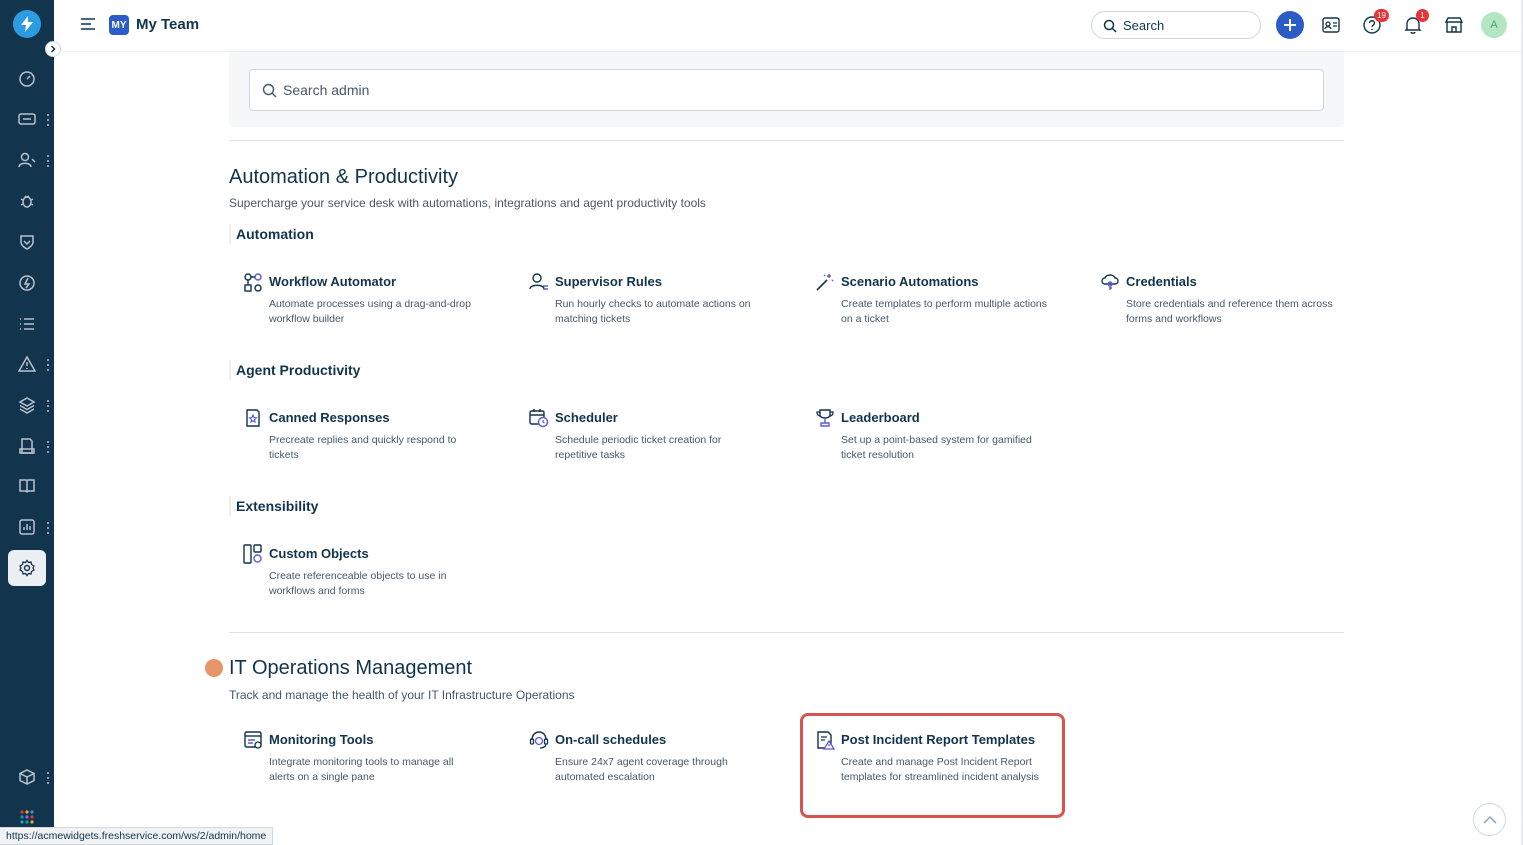 The height and width of the screenshot is (845, 1523). What do you see at coordinates (27, 160) in the screenshot?
I see `agents-icon` at bounding box center [27, 160].